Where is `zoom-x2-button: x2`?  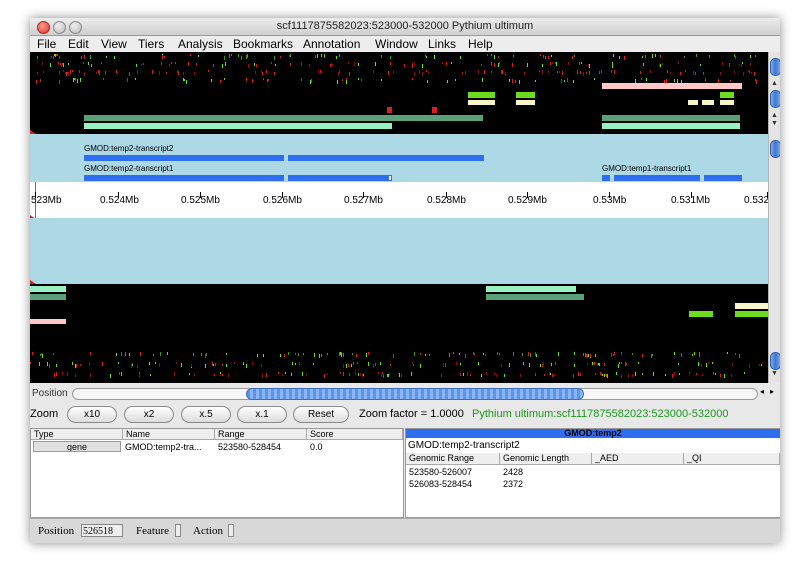 zoom-x2-button: x2 is located at coordinates (149, 414).